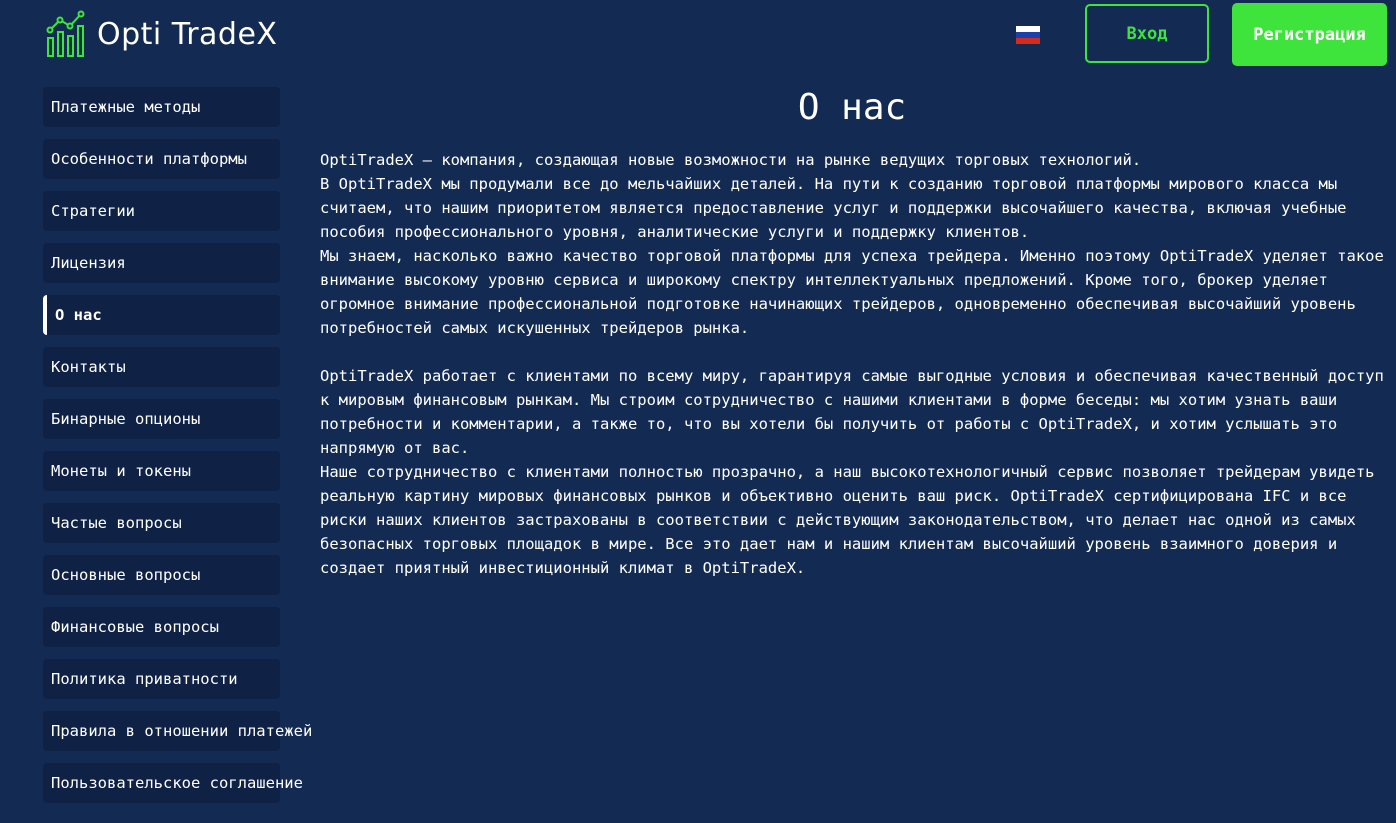  I want to click on sidebar-item-coins-tokens: Монеты и токены, so click(161, 471).